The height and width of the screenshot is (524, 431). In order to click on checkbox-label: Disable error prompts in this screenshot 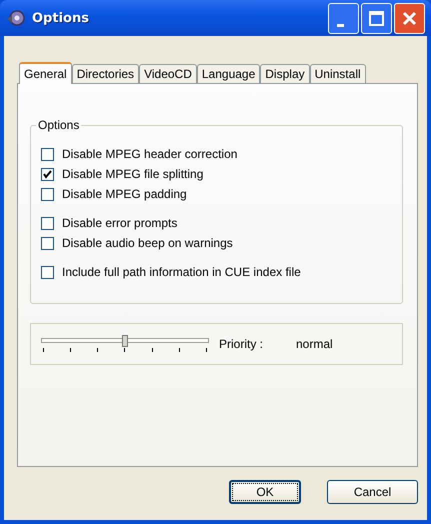, I will do `click(120, 223)`.